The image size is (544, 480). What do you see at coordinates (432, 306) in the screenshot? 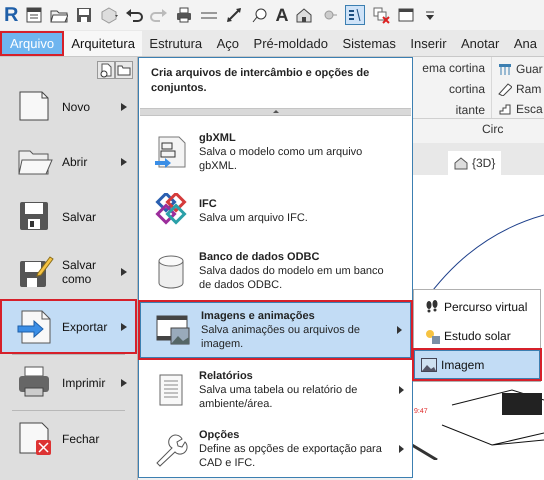
I see `footprints-icon` at bounding box center [432, 306].